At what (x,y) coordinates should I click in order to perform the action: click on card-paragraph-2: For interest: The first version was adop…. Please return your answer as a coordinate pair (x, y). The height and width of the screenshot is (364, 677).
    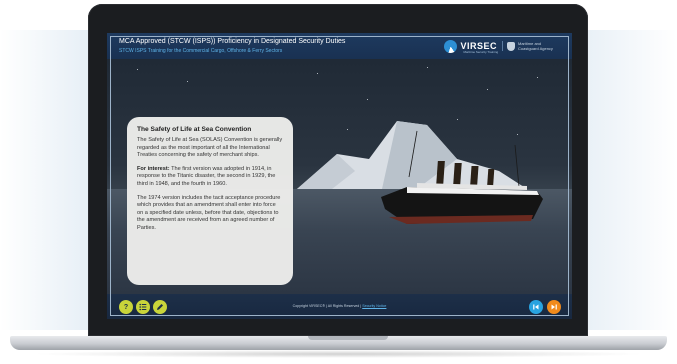
    Looking at the image, I should click on (210, 177).